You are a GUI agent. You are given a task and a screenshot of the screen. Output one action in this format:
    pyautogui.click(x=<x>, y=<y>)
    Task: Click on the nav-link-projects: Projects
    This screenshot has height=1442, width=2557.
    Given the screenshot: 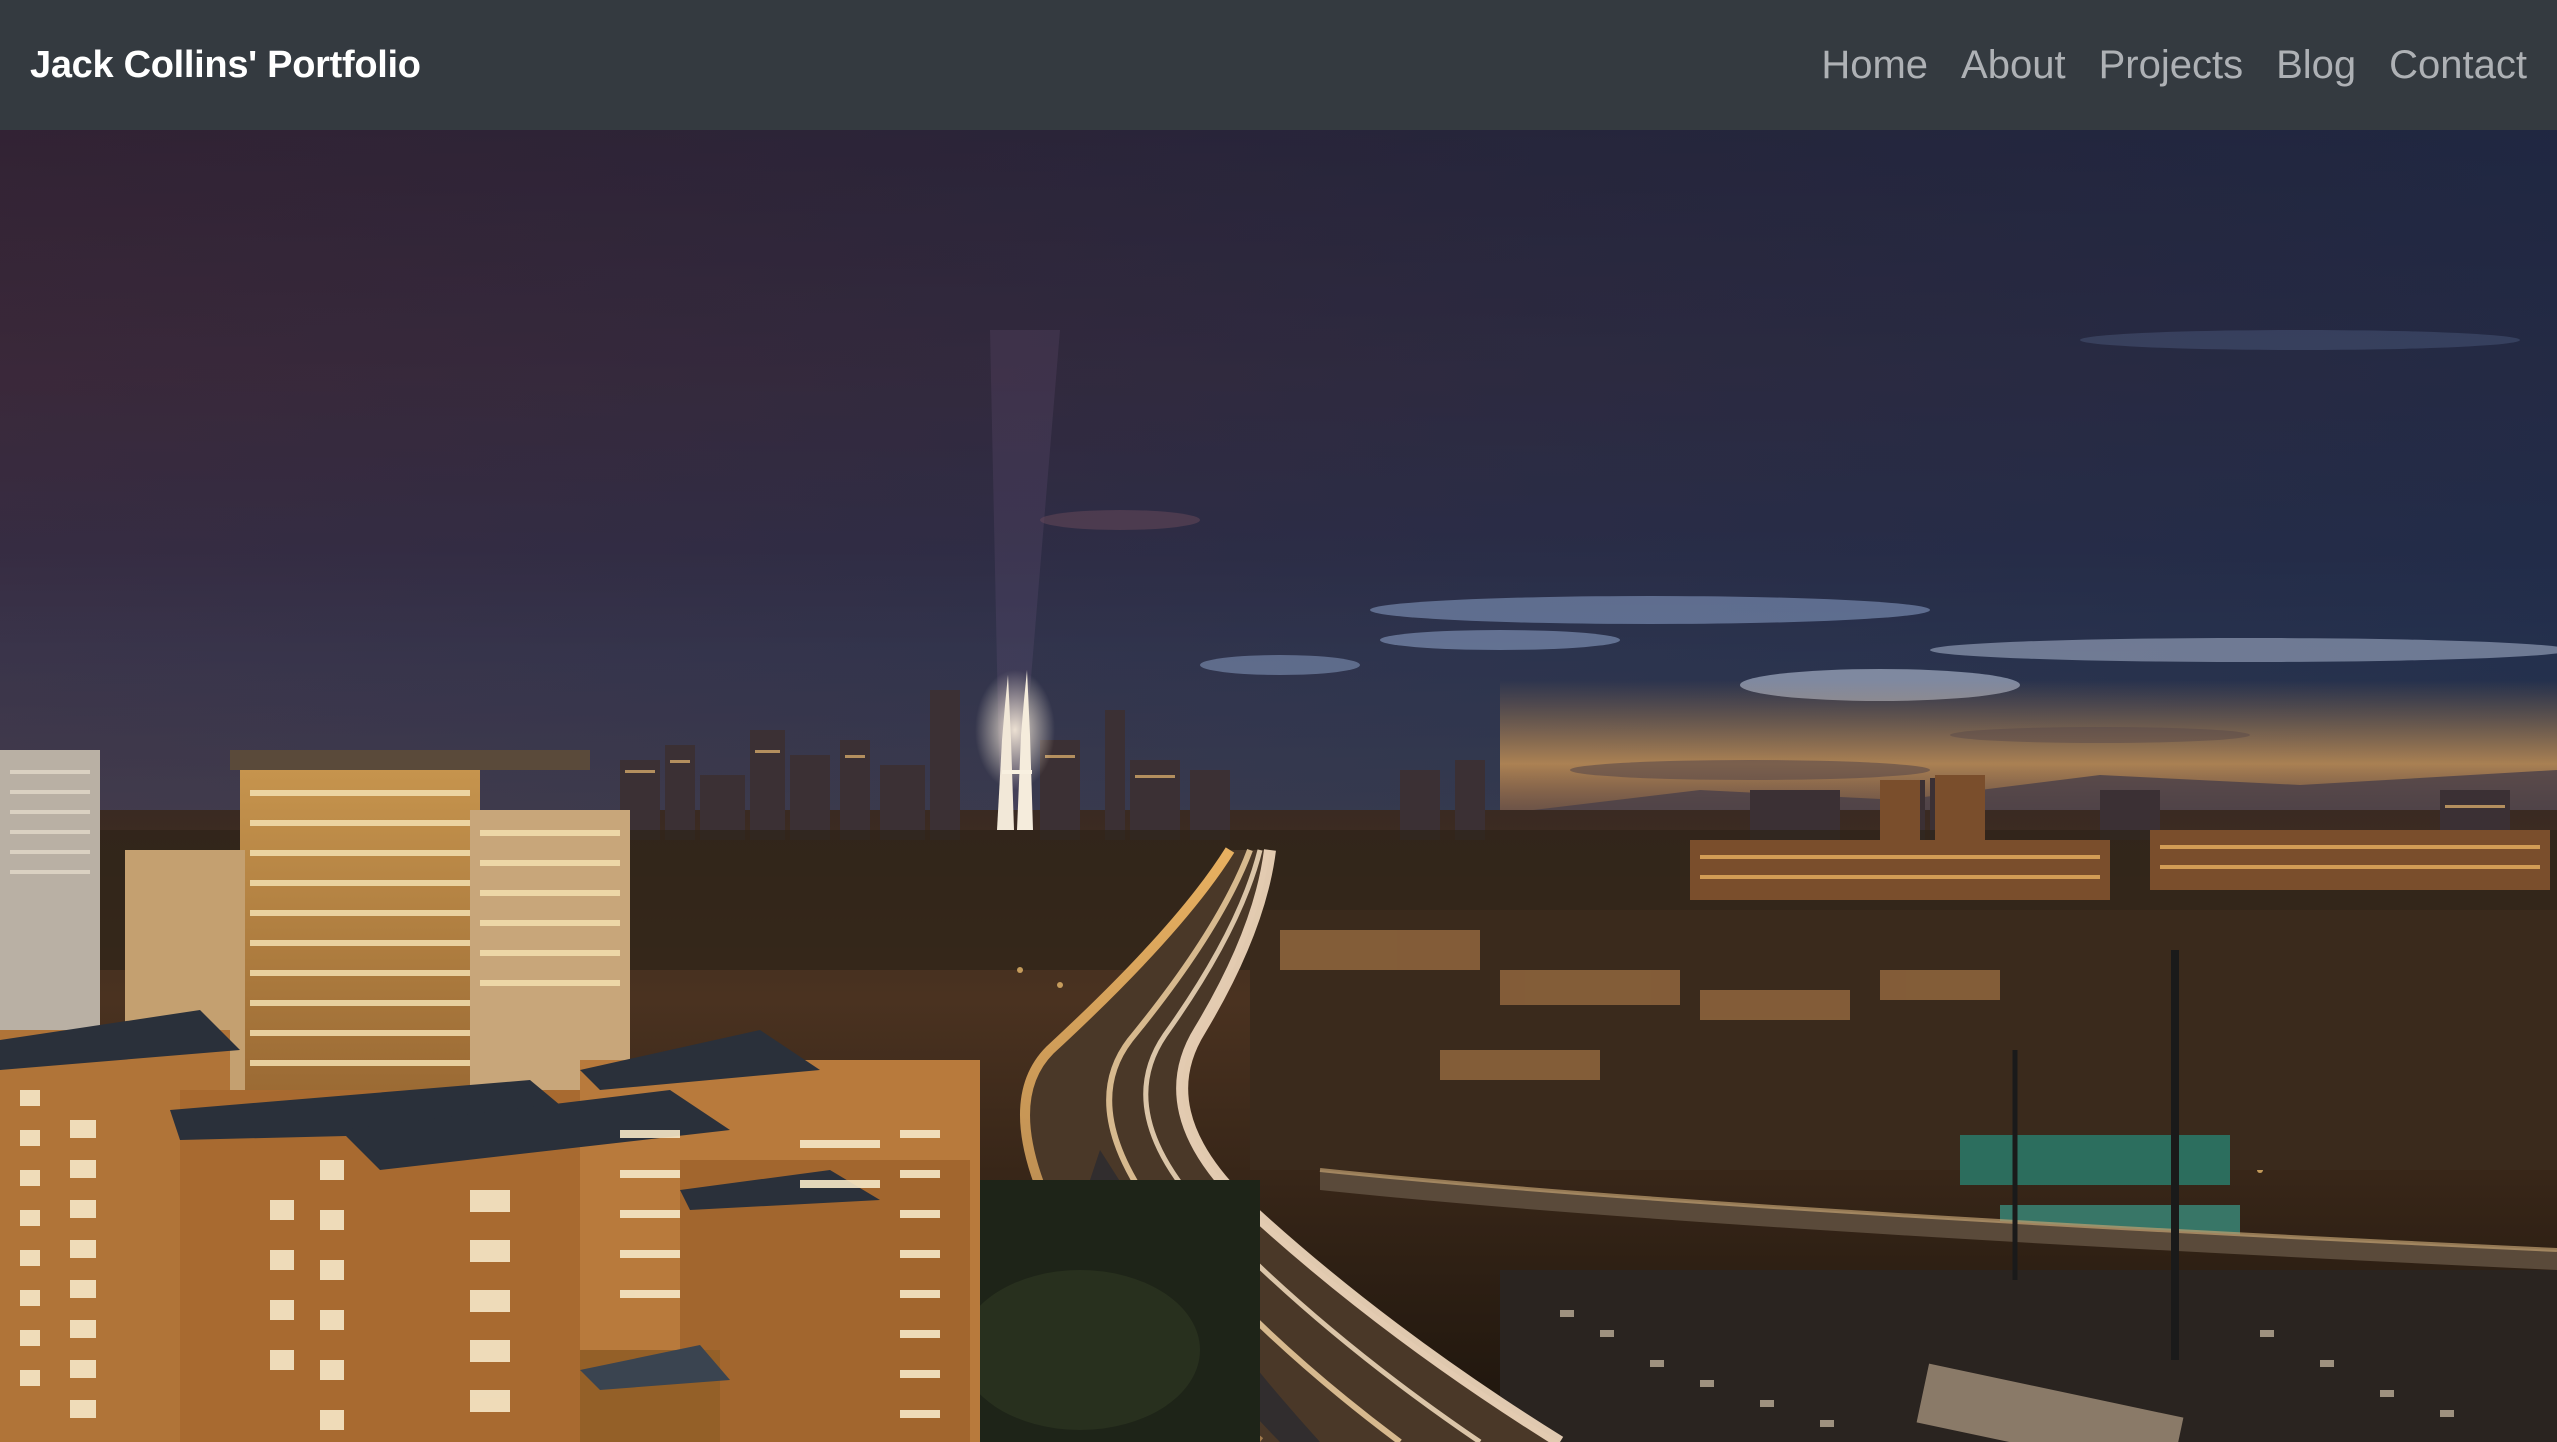 What is the action you would take?
    pyautogui.click(x=2171, y=65)
    